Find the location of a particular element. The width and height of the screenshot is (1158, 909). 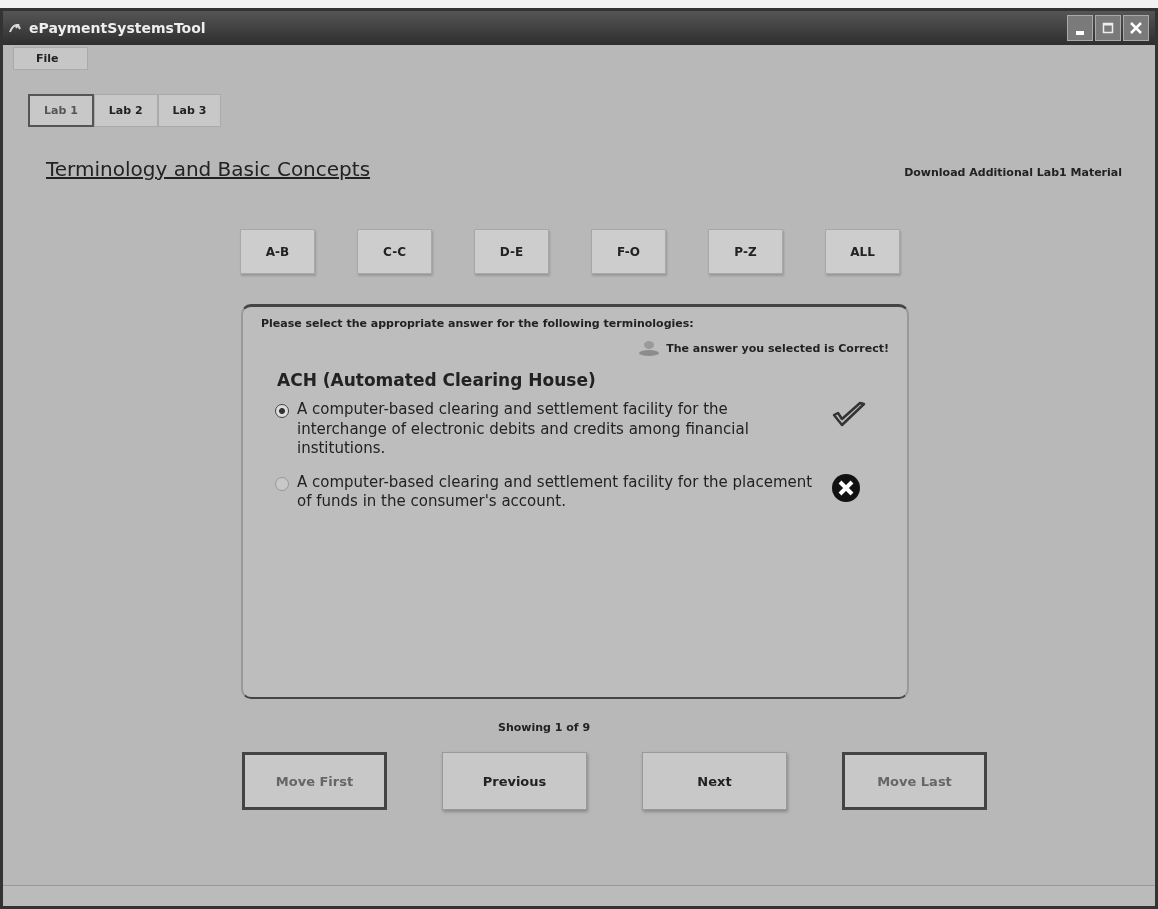

nav-button: Next is located at coordinates (714, 781).